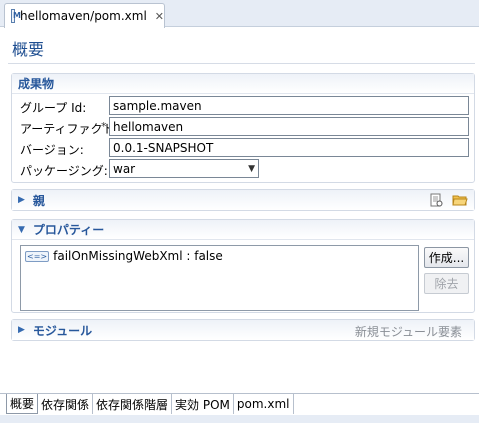 Image resolution: width=479 pixels, height=423 pixels. I want to click on tab-effective-pom: 実効 POM, so click(203, 404).